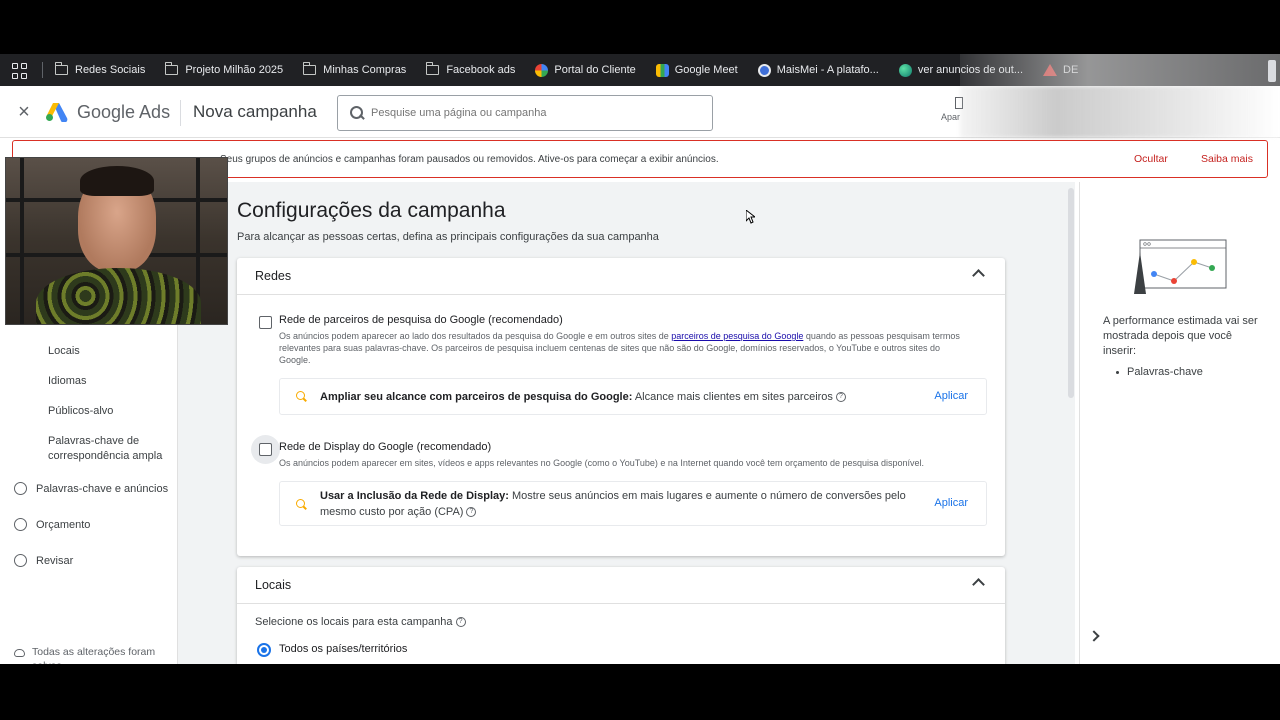 Image resolution: width=1280 pixels, height=720 pixels. Describe the element at coordinates (343, 649) in the screenshot. I see `radio-label: Todos os países/territórios` at that location.